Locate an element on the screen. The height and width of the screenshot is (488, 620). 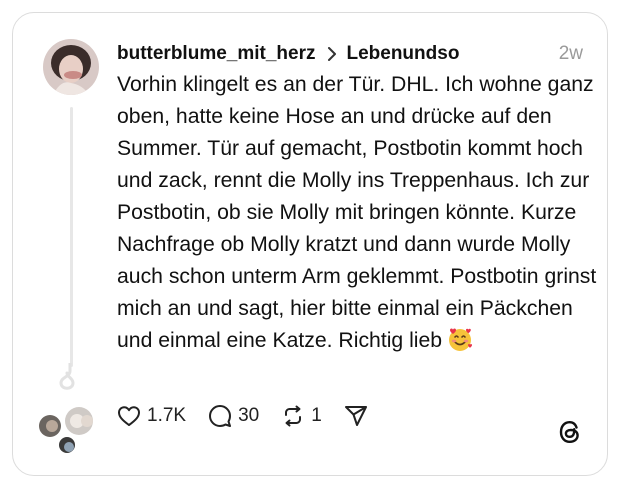
smiling-face-with-hearts-icon is located at coordinates (460, 344).